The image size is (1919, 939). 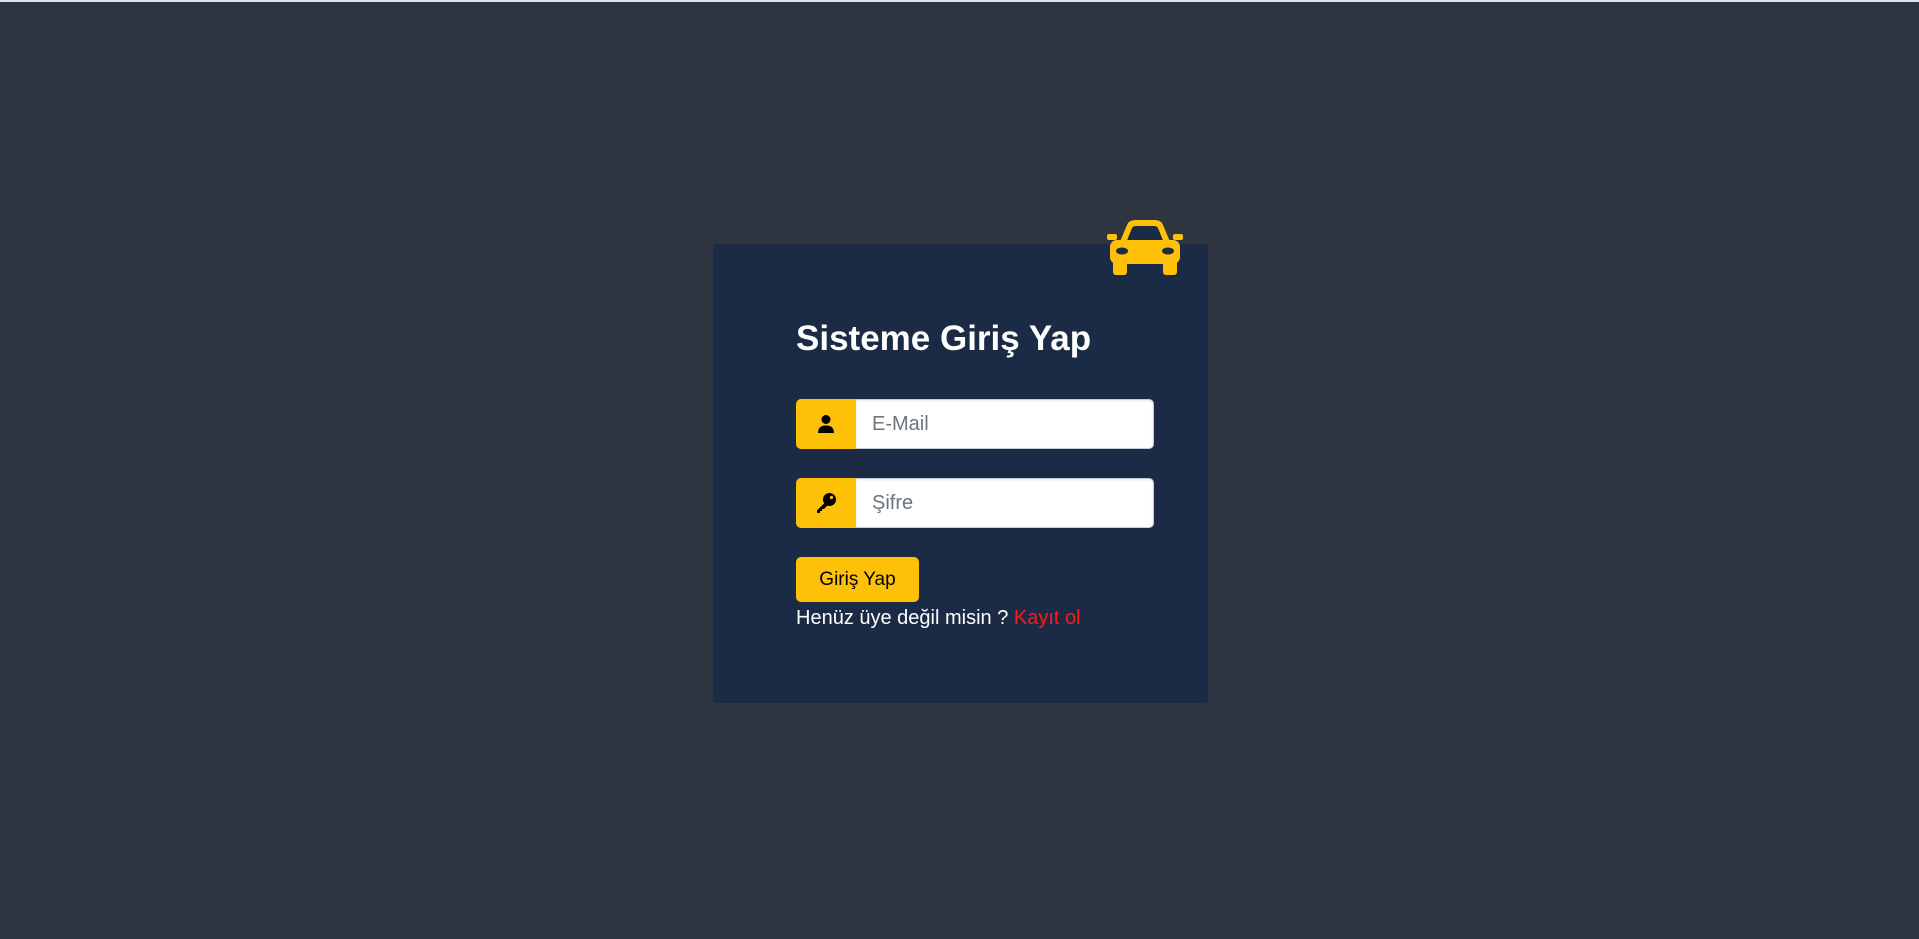 What do you see at coordinates (959, 1) in the screenshot?
I see `top-border` at bounding box center [959, 1].